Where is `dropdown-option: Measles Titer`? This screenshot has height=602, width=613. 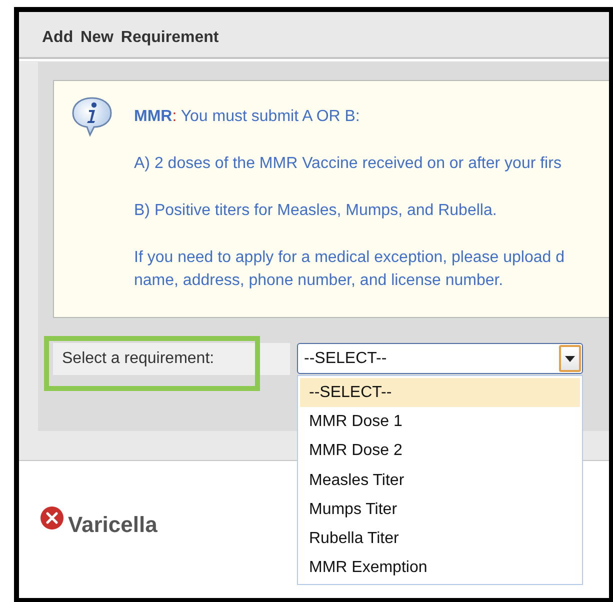 dropdown-option: Measles Titer is located at coordinates (440, 480).